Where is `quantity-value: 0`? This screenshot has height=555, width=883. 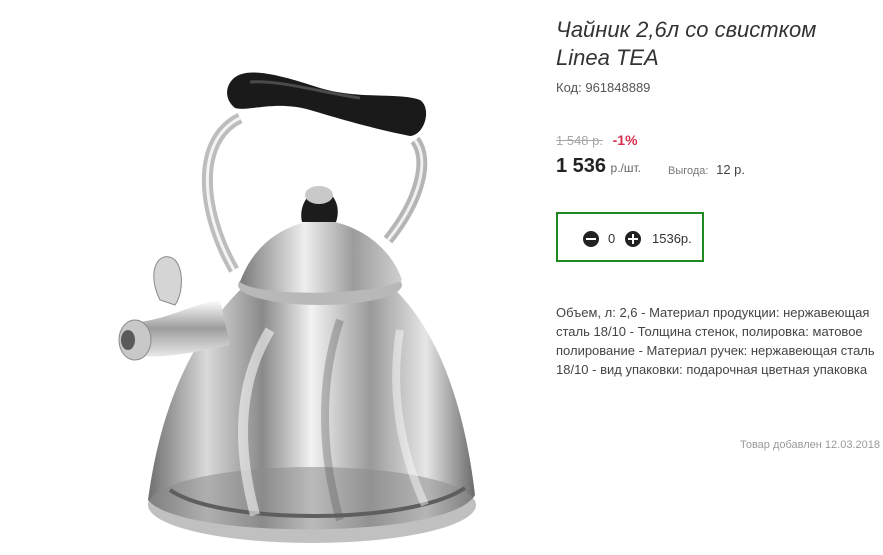 quantity-value: 0 is located at coordinates (611, 238).